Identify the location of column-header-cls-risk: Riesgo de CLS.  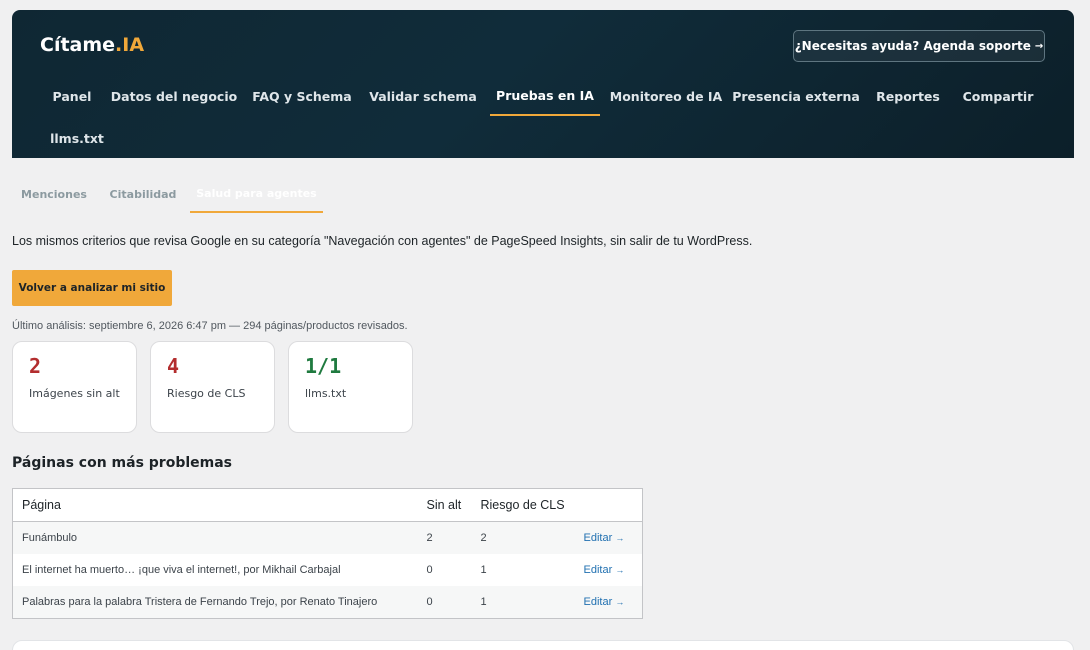
(523, 505).